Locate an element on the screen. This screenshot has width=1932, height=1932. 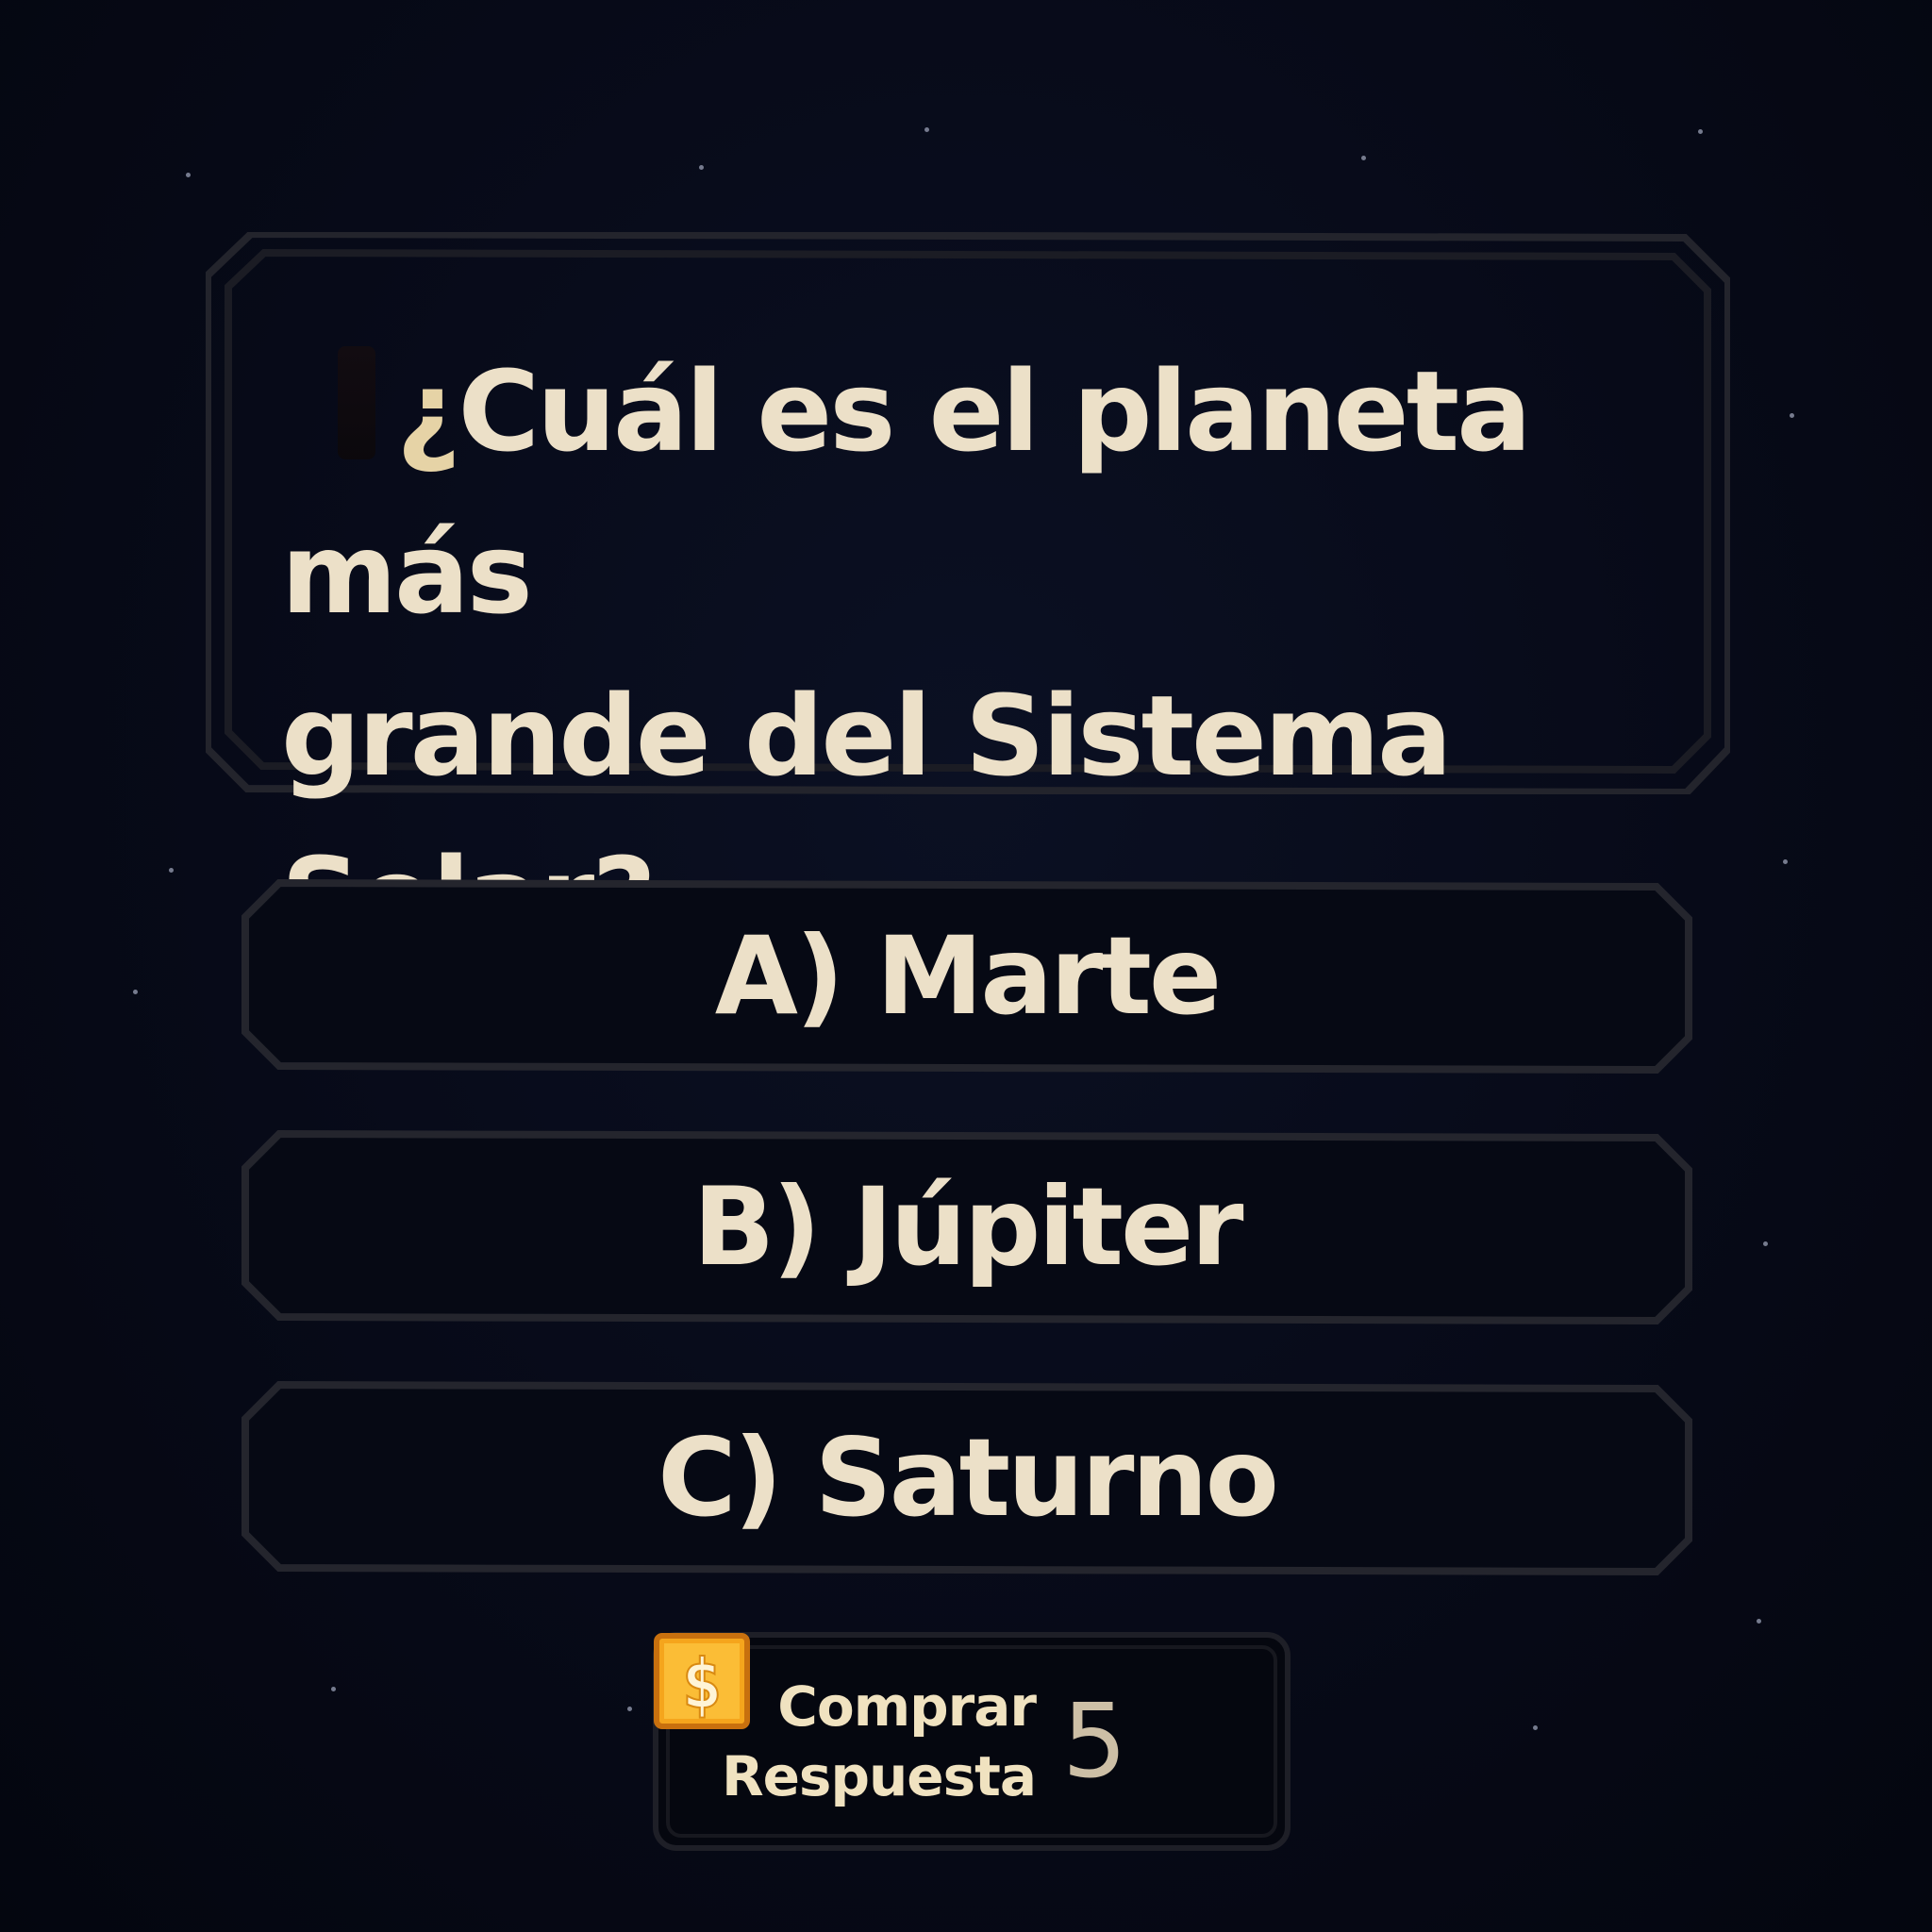
answer-option-label: B) Júpiter is located at coordinates (968, 1227).